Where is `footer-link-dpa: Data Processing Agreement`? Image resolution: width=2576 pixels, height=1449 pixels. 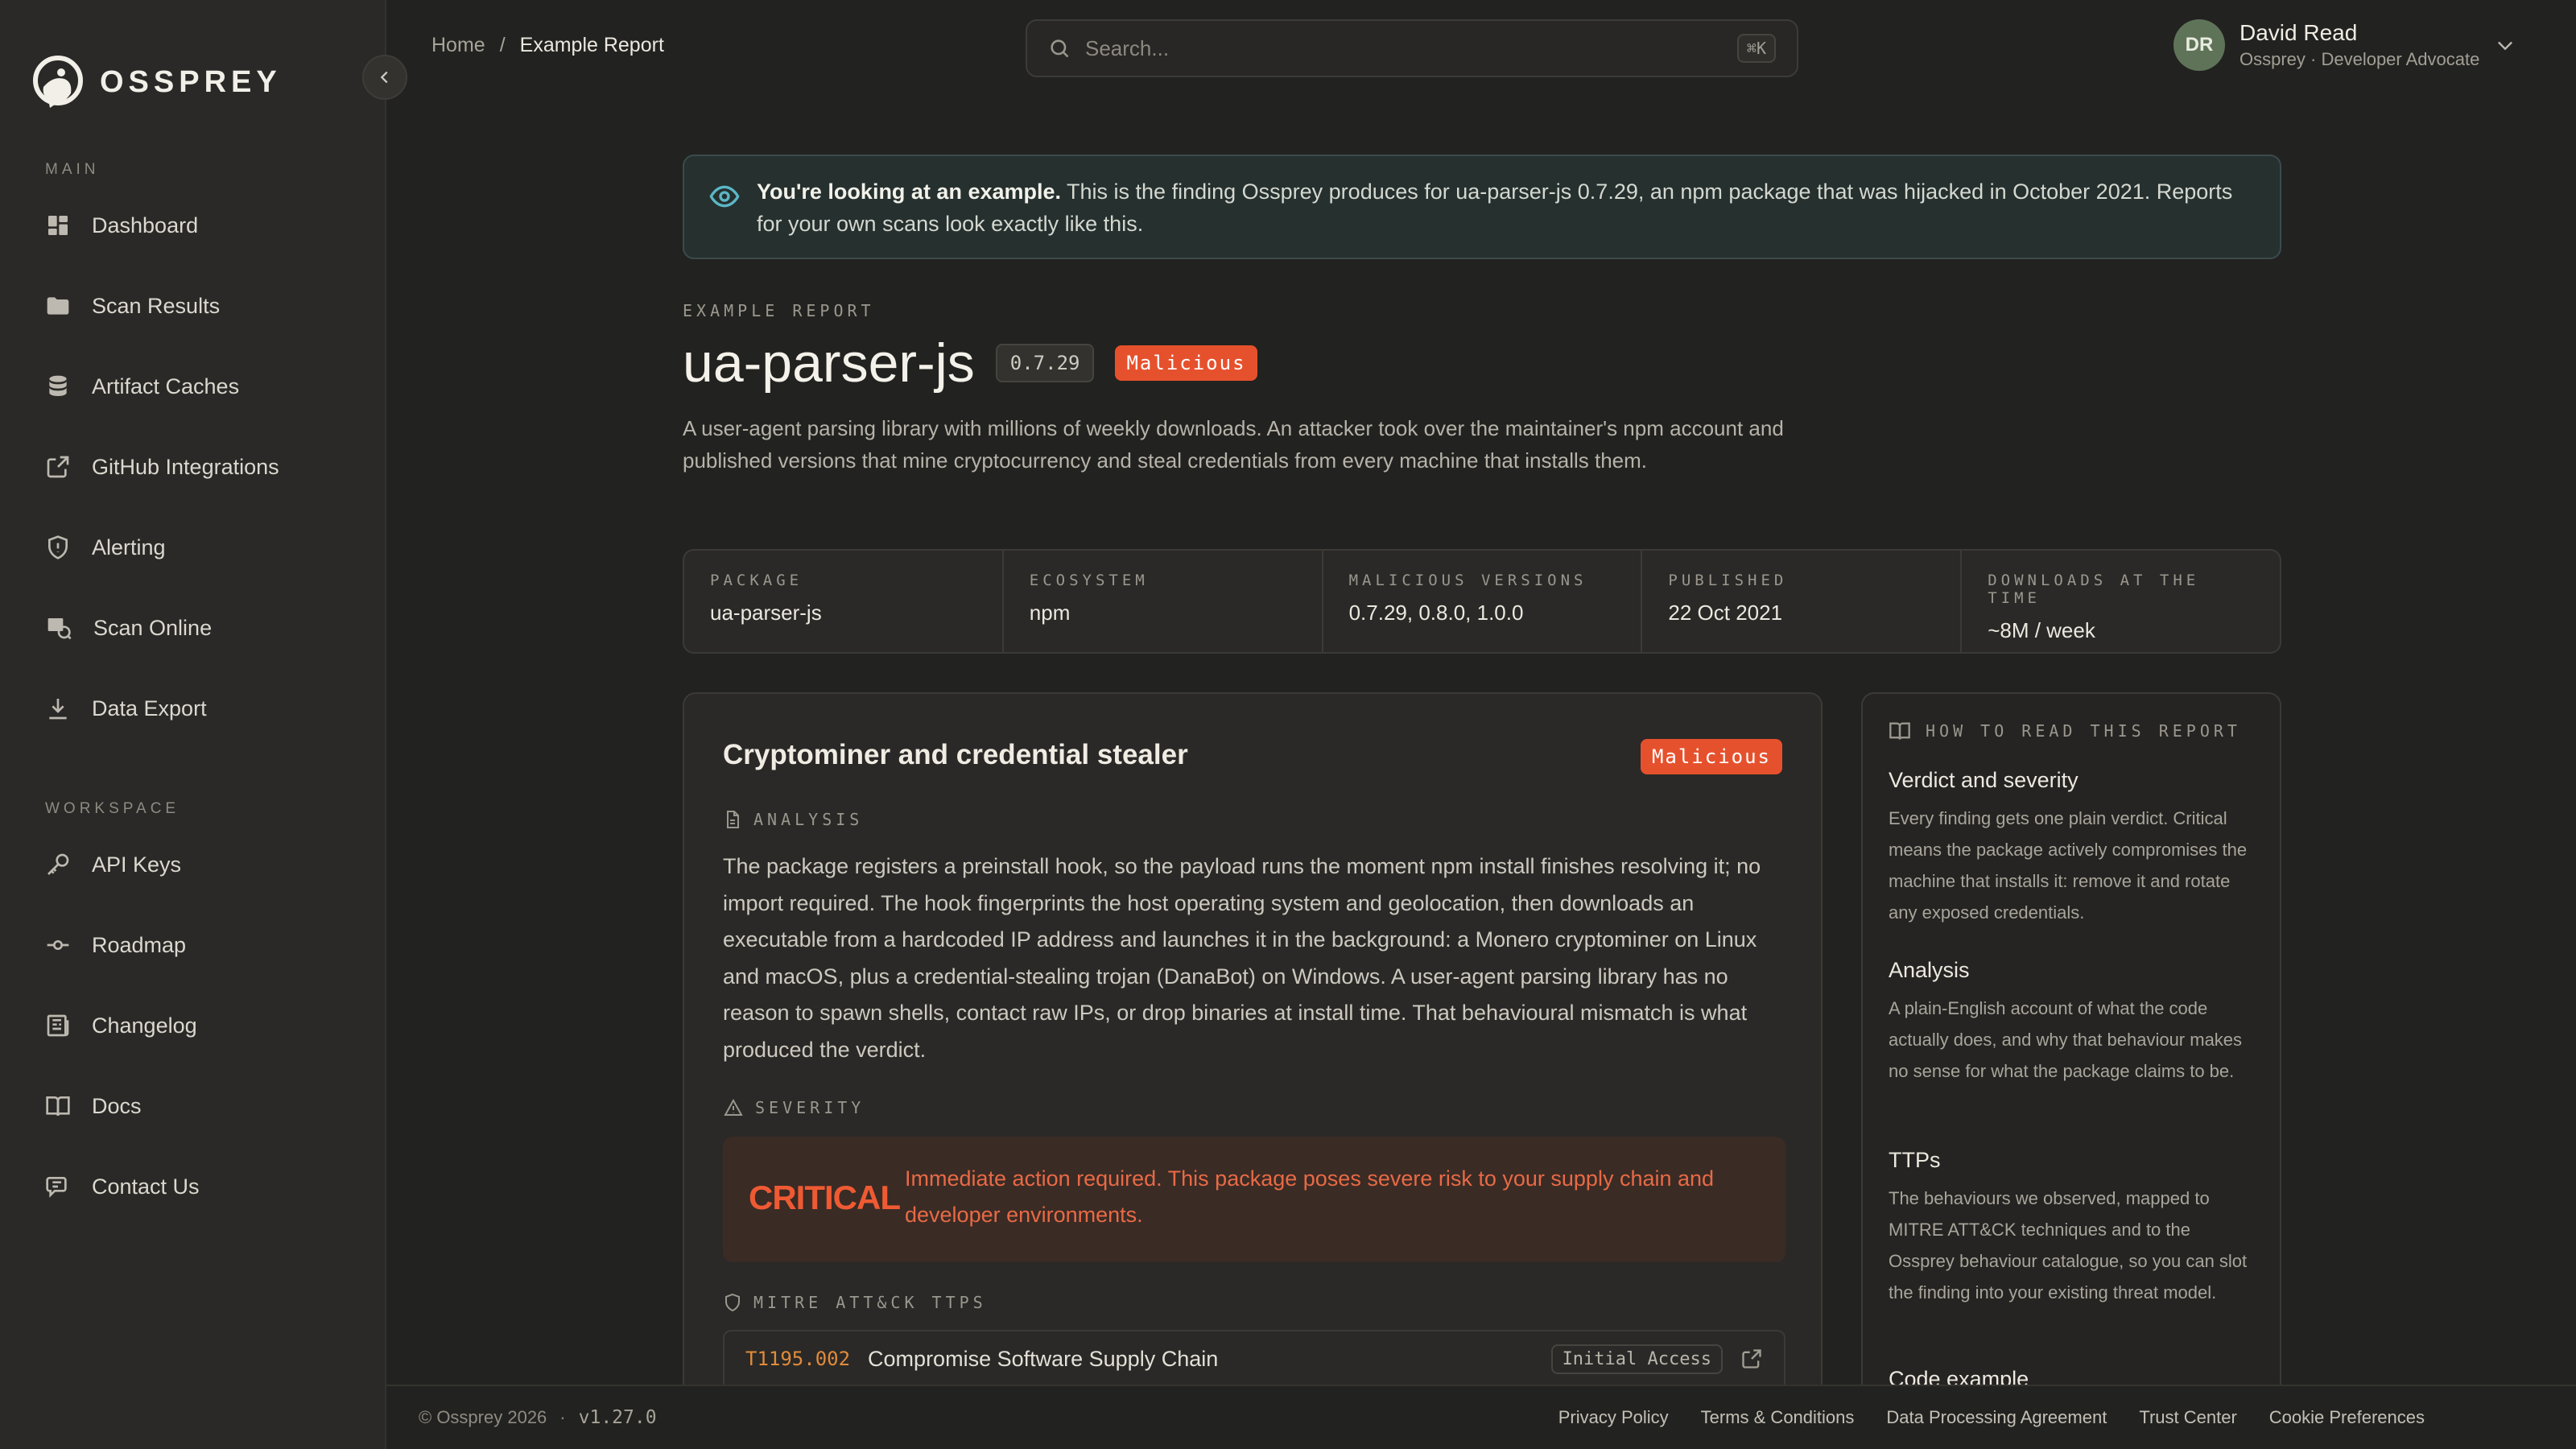
footer-link-dpa: Data Processing Agreement is located at coordinates (1996, 1417).